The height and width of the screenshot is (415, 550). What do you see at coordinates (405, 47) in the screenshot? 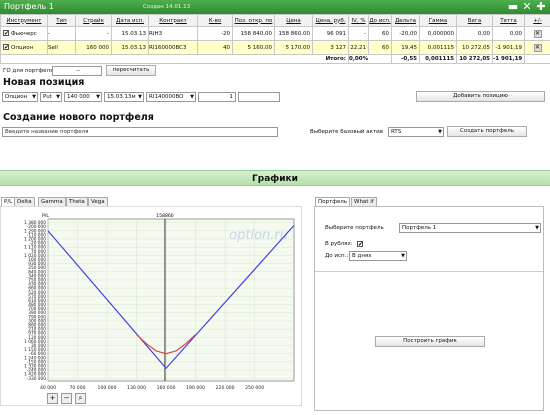
I see `cell: 19,45` at bounding box center [405, 47].